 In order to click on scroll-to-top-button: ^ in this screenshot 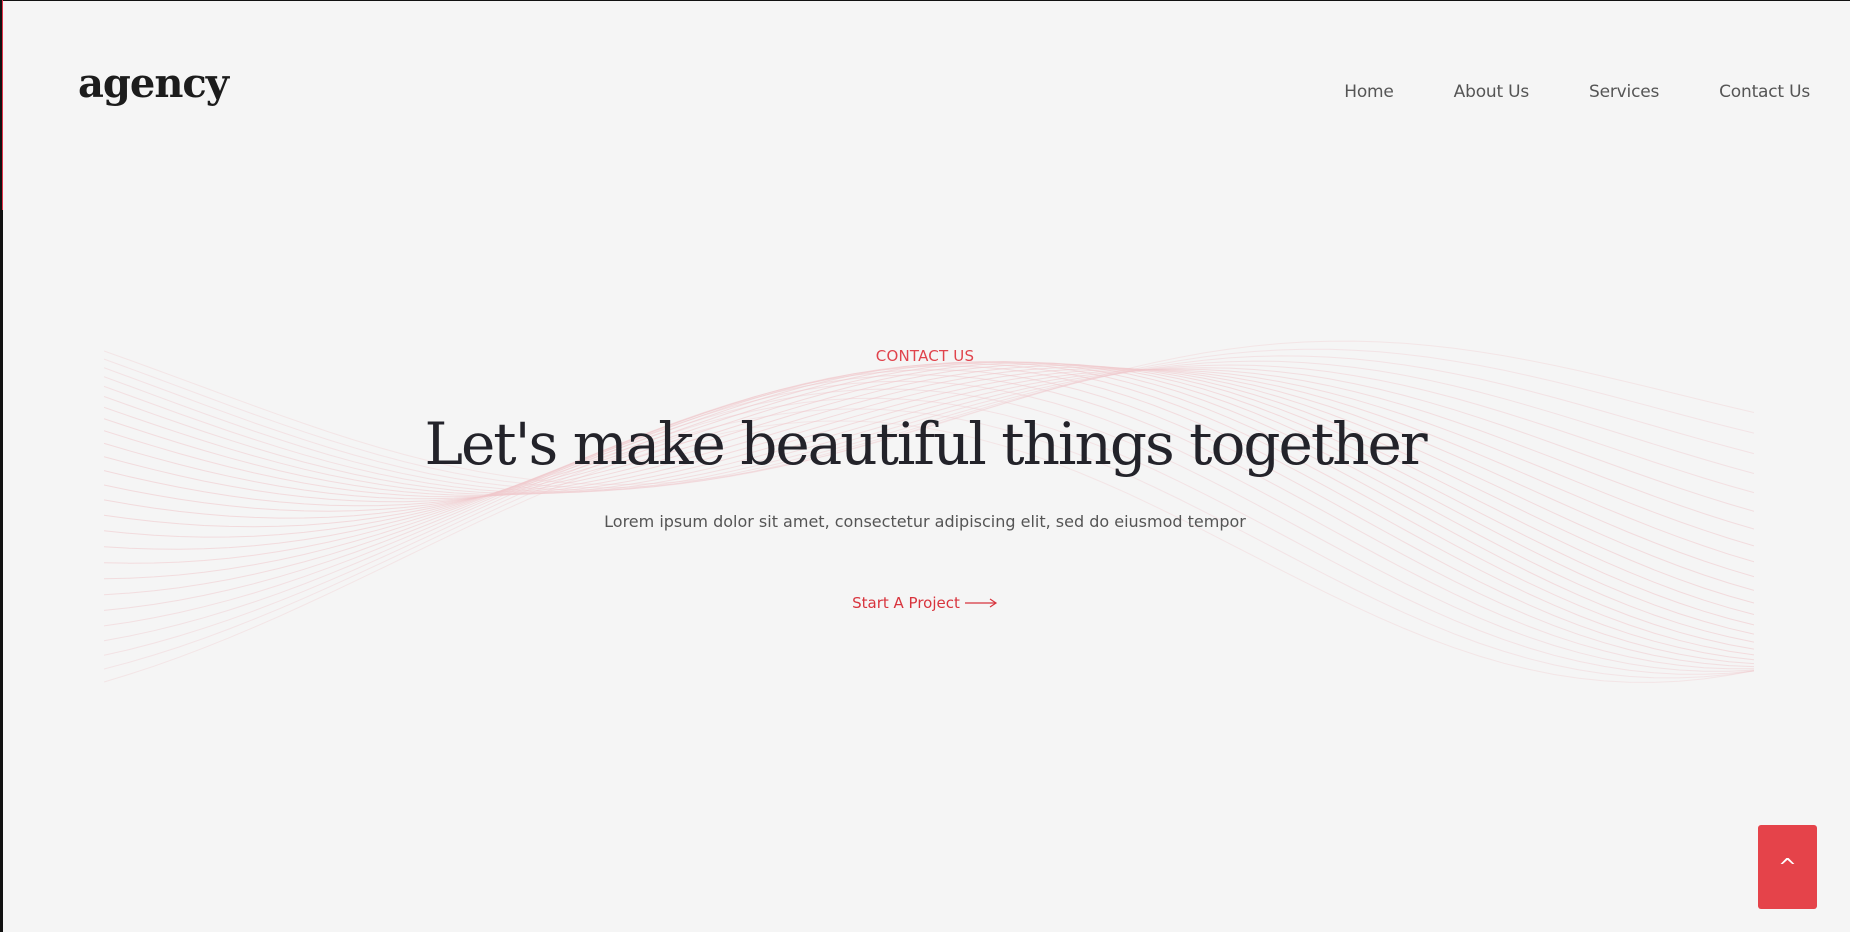, I will do `click(1787, 867)`.